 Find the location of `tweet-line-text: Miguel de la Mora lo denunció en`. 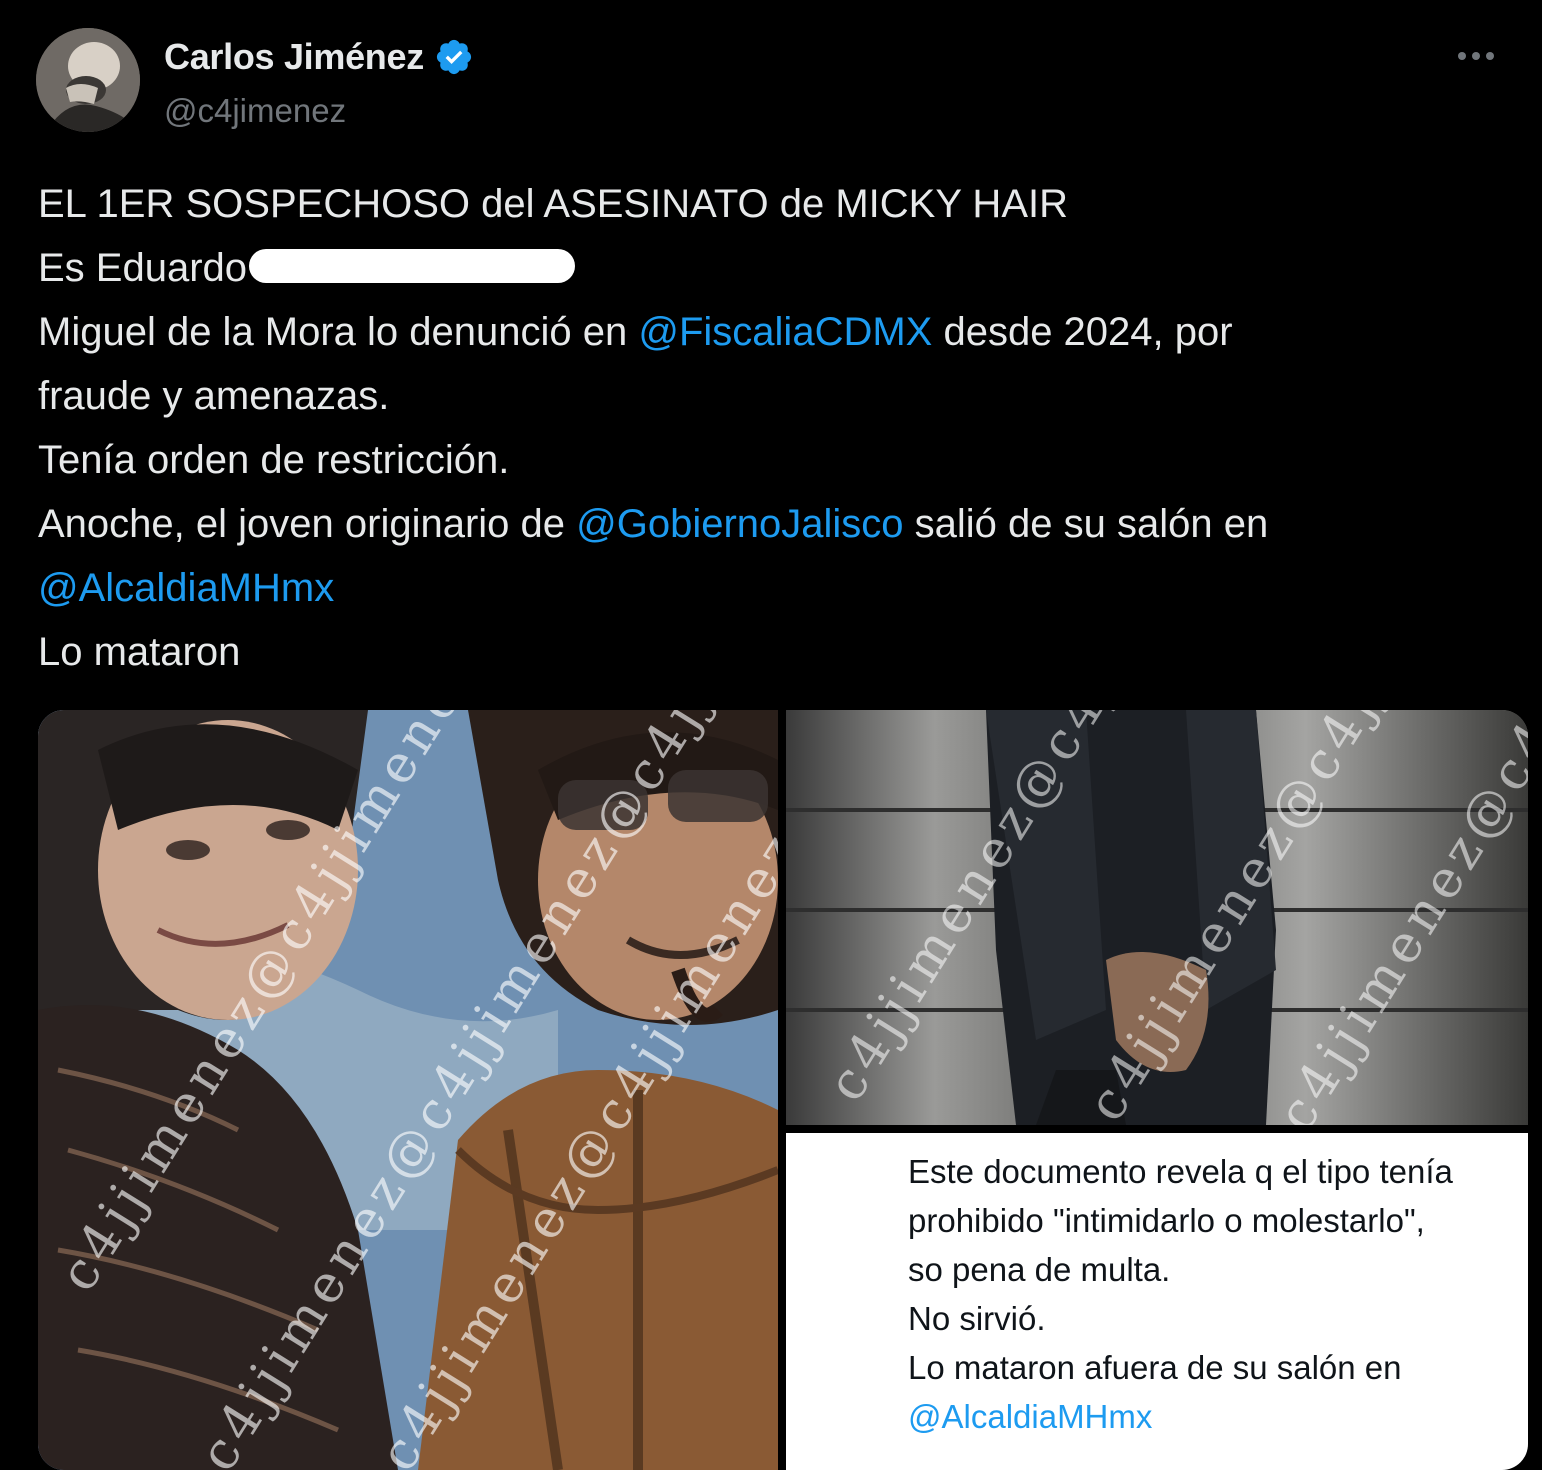

tweet-line-text: Miguel de la Mora lo denunció en is located at coordinates (338, 332).